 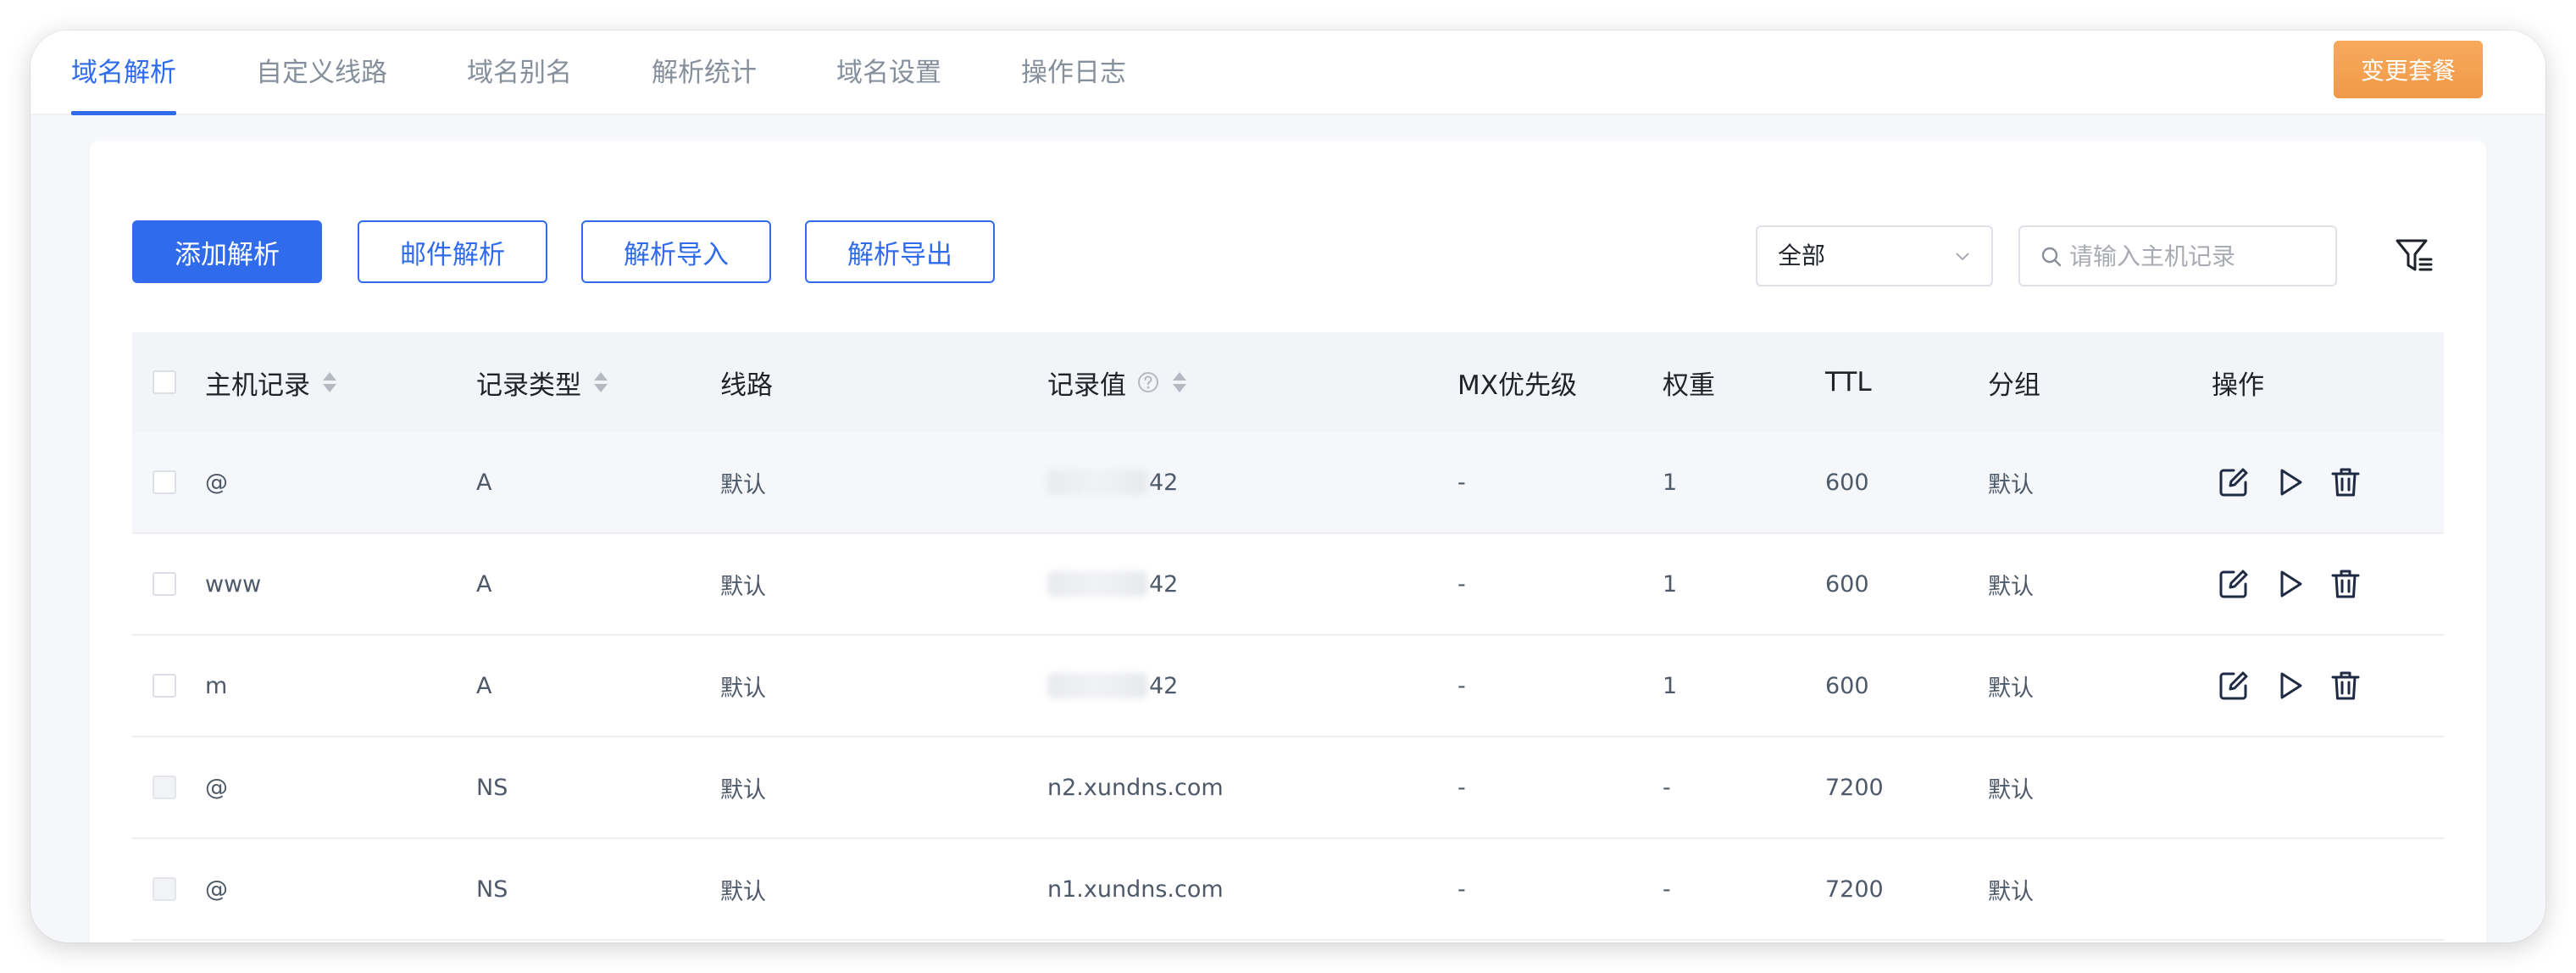 I want to click on table-row: www A 默认 42 - 1 600 默认, so click(x=1288, y=585).